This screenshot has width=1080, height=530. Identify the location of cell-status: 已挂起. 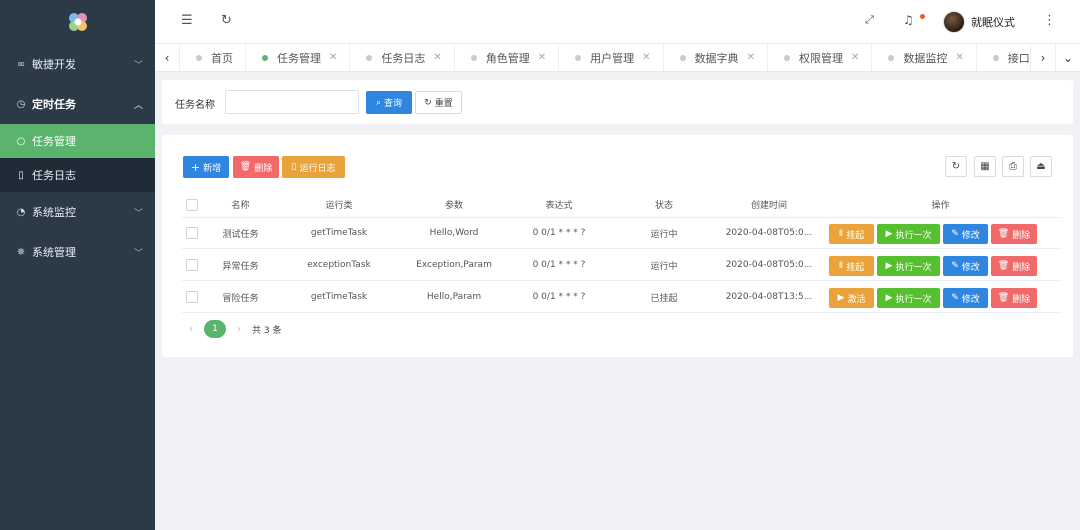
(664, 298).